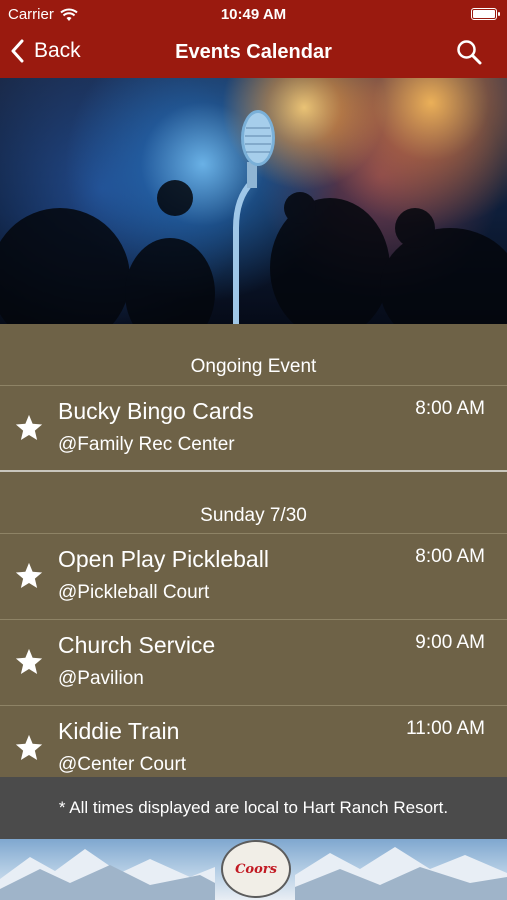 This screenshot has width=507, height=900. I want to click on status-bar: Carrier 10:49 AM, so click(253, 15).